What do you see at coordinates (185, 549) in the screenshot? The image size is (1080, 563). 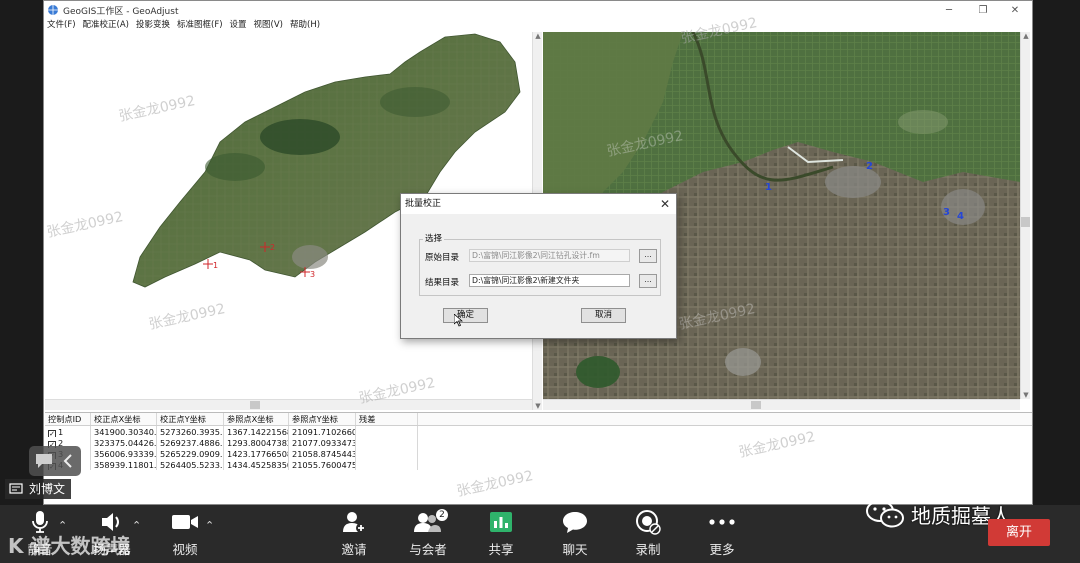 I see `video-label: 视频` at bounding box center [185, 549].